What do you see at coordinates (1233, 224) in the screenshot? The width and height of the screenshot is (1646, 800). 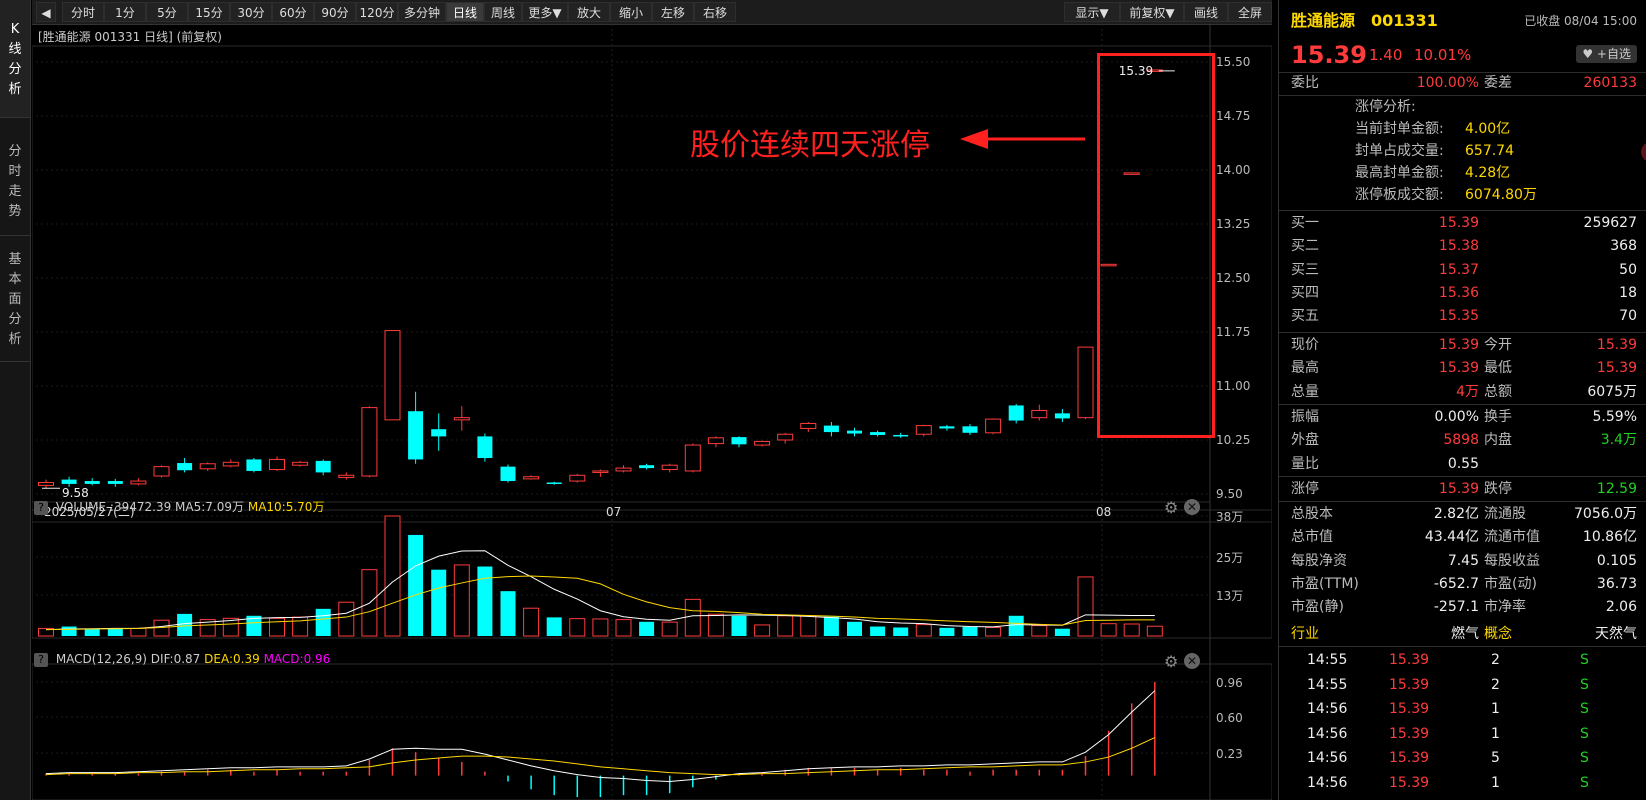 I see `y-tick-label: 13.25` at bounding box center [1233, 224].